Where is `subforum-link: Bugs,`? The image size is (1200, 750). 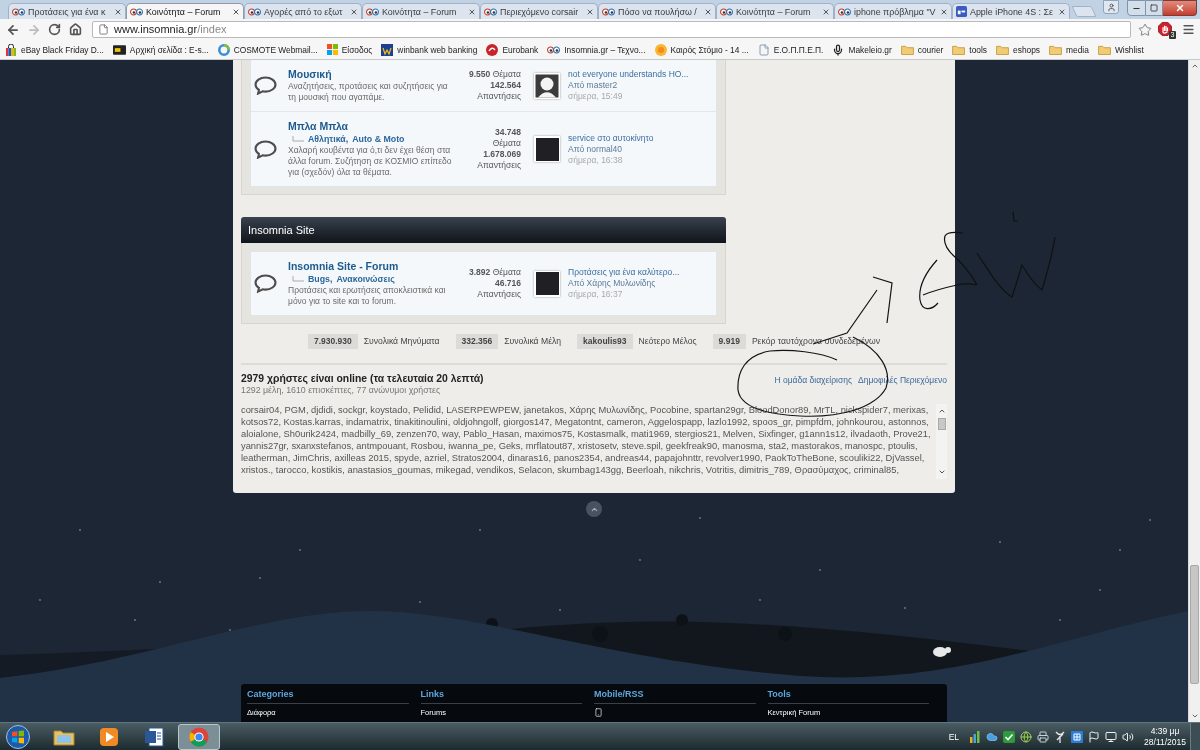
subforum-link: Bugs, is located at coordinates (320, 279).